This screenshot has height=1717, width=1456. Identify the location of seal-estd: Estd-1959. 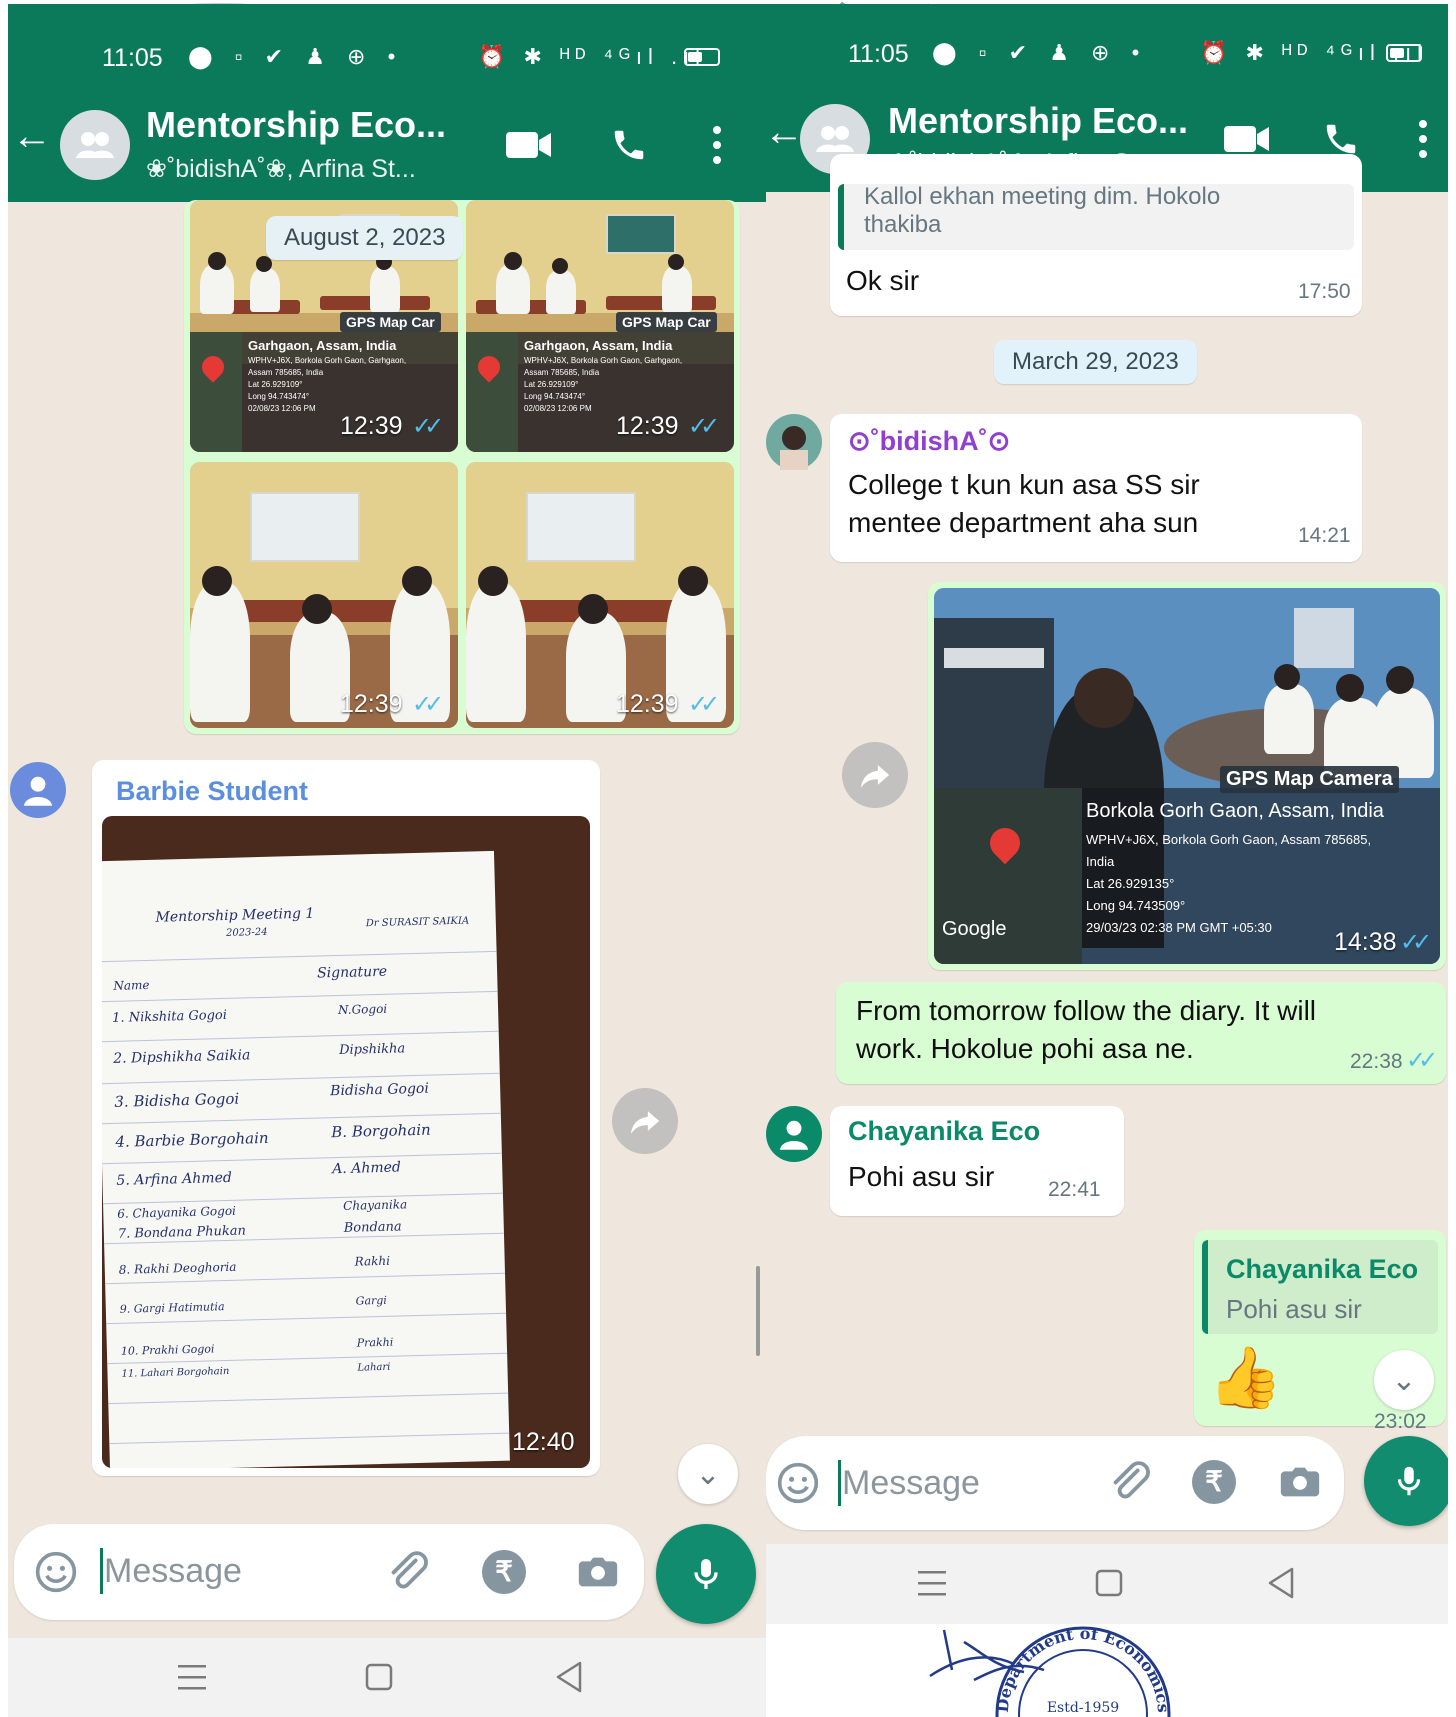
(1083, 1708).